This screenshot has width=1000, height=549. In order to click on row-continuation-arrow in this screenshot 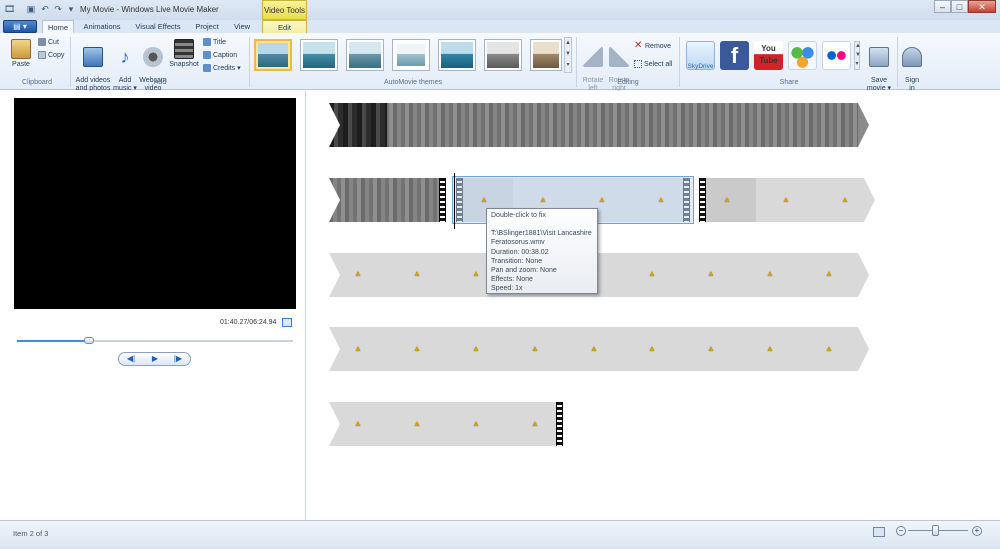, I will do `click(863, 125)`.